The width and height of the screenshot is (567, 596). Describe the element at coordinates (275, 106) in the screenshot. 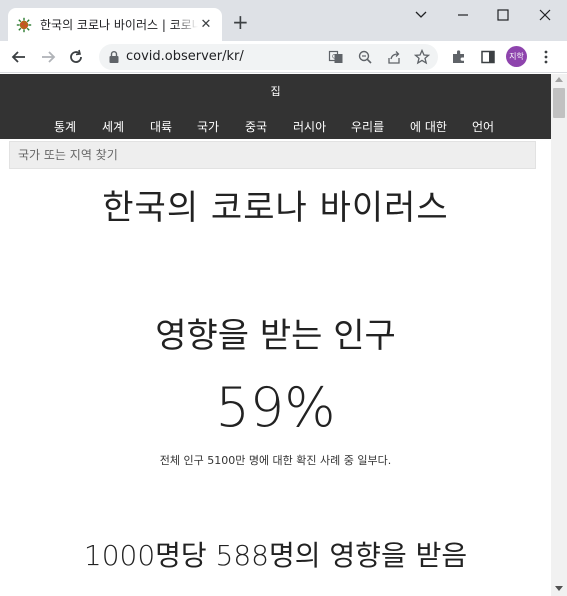

I see `site-navbar: 집 통계 세계 대륙 국가 중국 러시아 우리를 에 대한 언어` at that location.